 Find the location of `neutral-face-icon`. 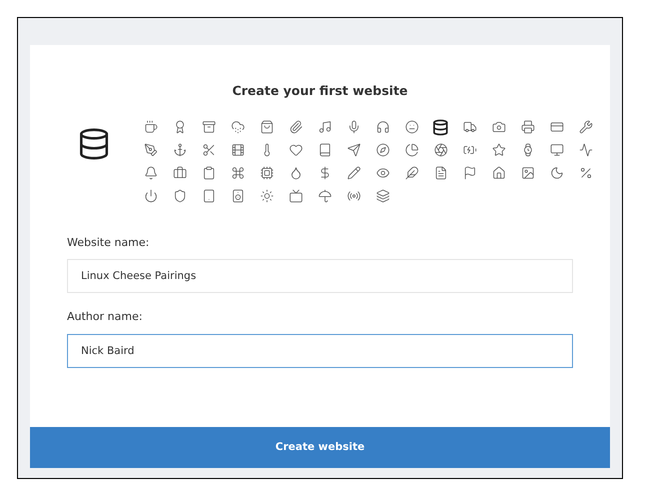

neutral-face-icon is located at coordinates (411, 127).